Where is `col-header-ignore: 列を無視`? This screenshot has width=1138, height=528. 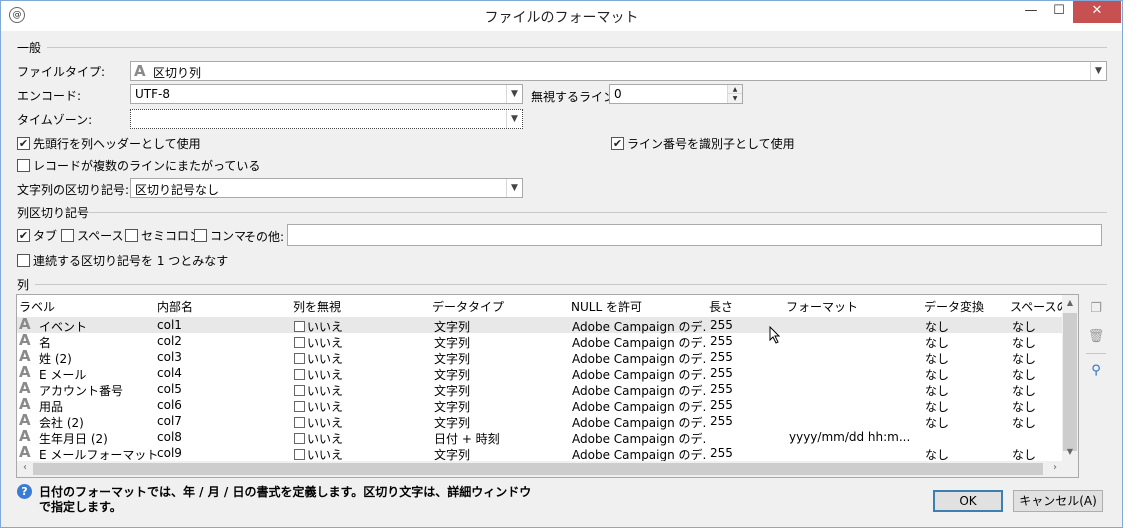
col-header-ignore: 列を無視 is located at coordinates (317, 306).